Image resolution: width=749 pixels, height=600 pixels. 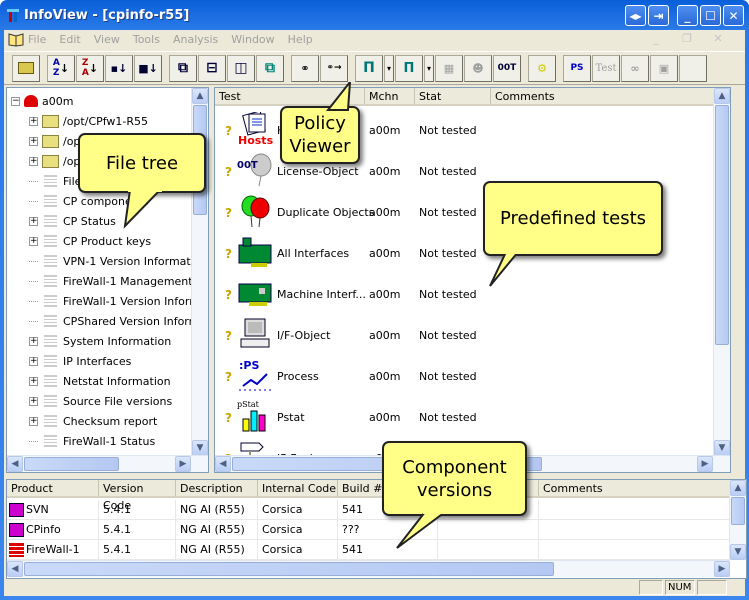 What do you see at coordinates (146, 39) in the screenshot?
I see `menu-tools: Tools` at bounding box center [146, 39].